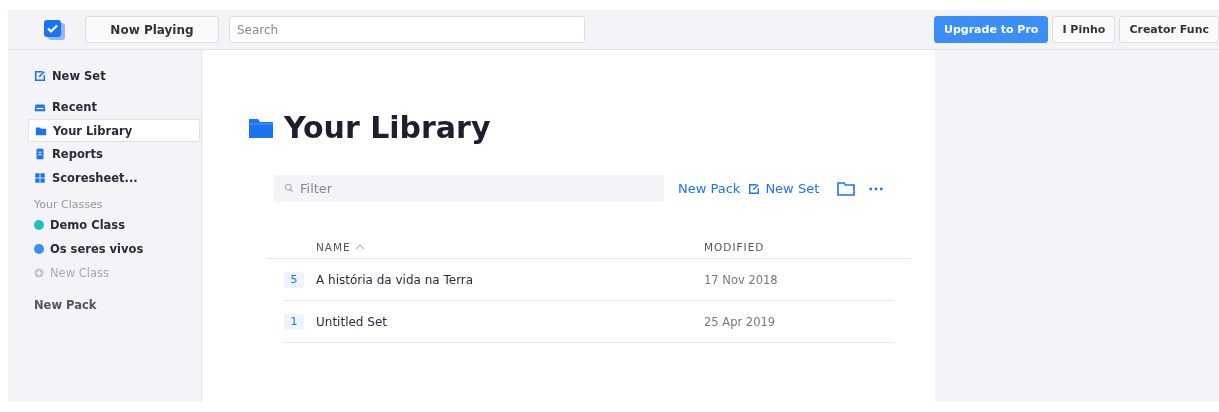  What do you see at coordinates (86, 249) in the screenshot?
I see `class-item: Os seres vivos` at bounding box center [86, 249].